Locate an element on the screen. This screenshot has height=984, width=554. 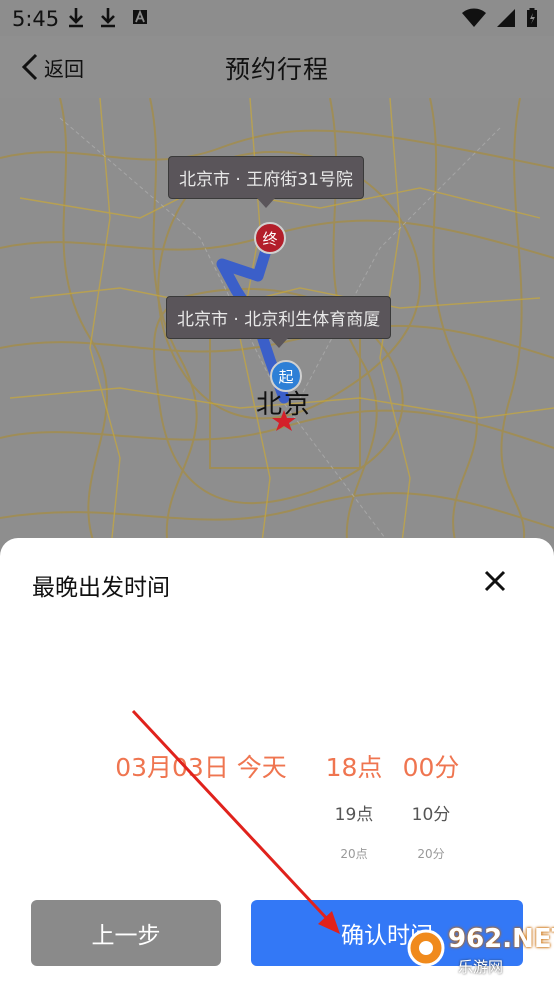
site-watermark: 962.NET 乐游网 is located at coordinates (480, 951).